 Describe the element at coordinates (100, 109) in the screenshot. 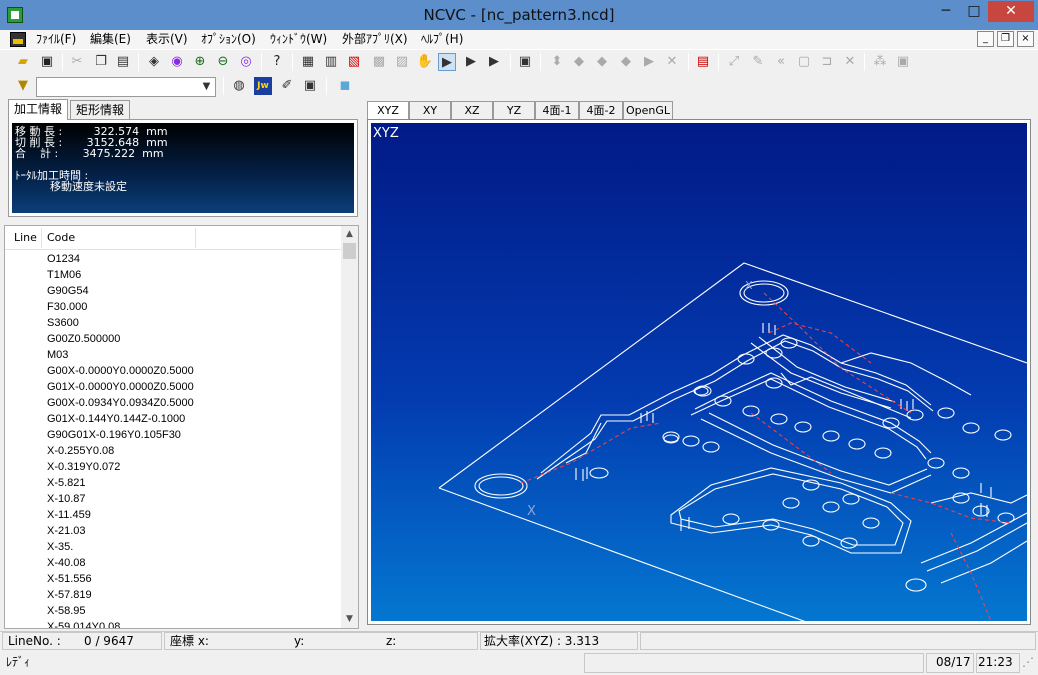

I see `tab-rect-info: 矩形情報` at that location.